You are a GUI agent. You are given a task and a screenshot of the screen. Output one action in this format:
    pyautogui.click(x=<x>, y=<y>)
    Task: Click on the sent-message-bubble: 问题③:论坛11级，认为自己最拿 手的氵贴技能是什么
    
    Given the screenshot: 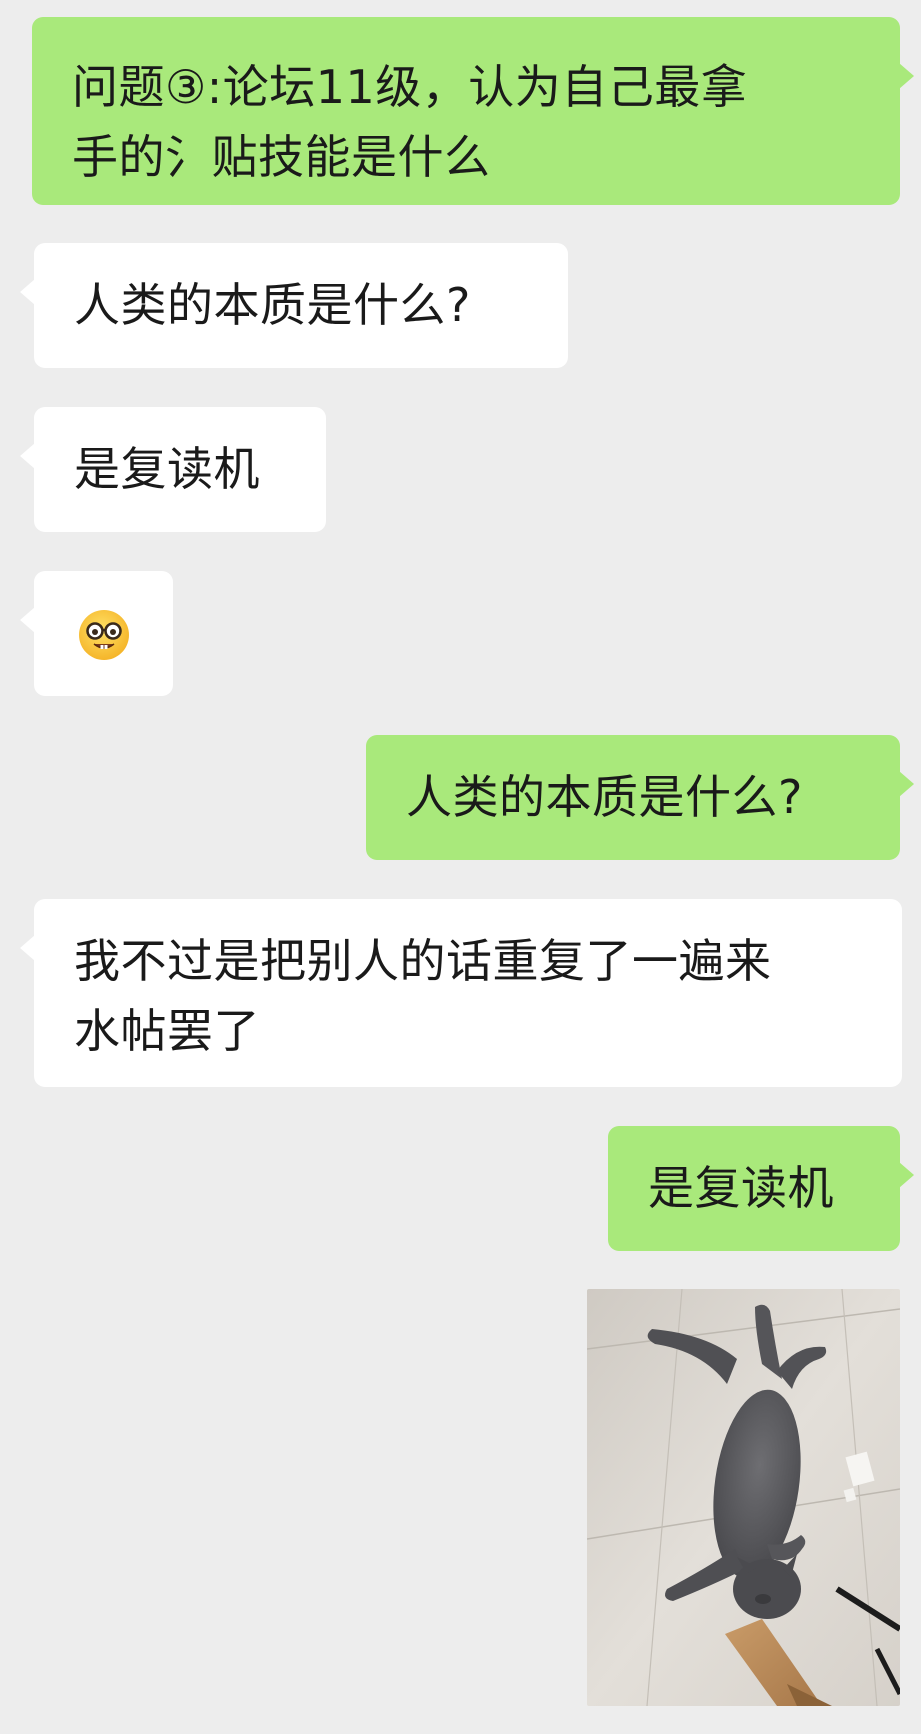 What is the action you would take?
    pyautogui.click(x=473, y=111)
    